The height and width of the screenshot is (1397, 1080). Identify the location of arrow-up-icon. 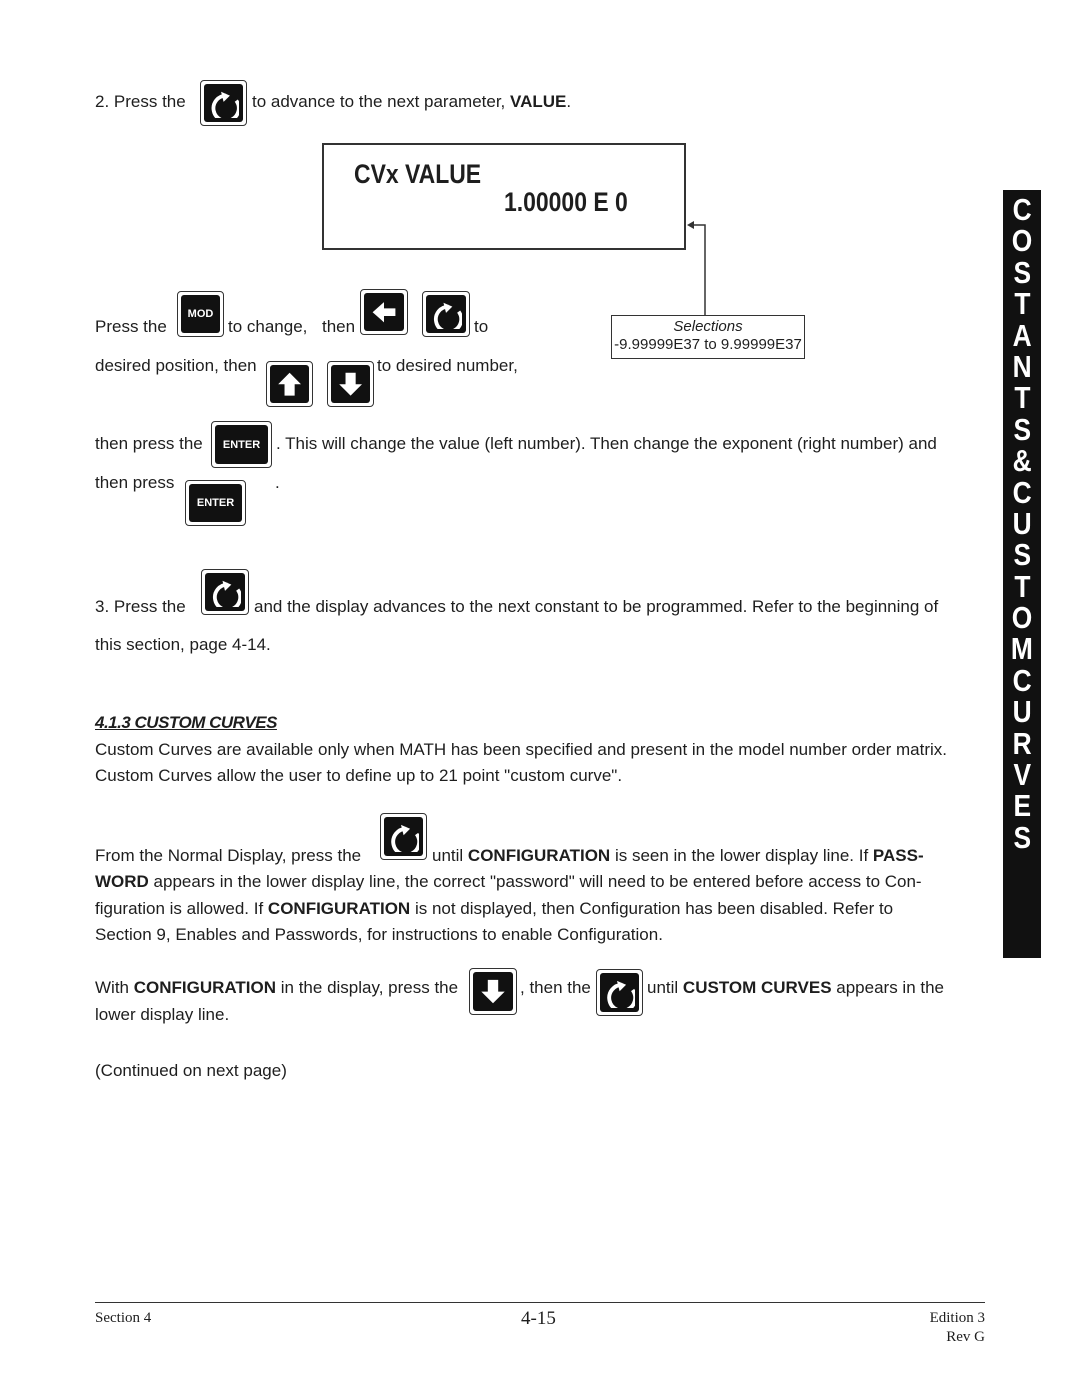
(289, 384).